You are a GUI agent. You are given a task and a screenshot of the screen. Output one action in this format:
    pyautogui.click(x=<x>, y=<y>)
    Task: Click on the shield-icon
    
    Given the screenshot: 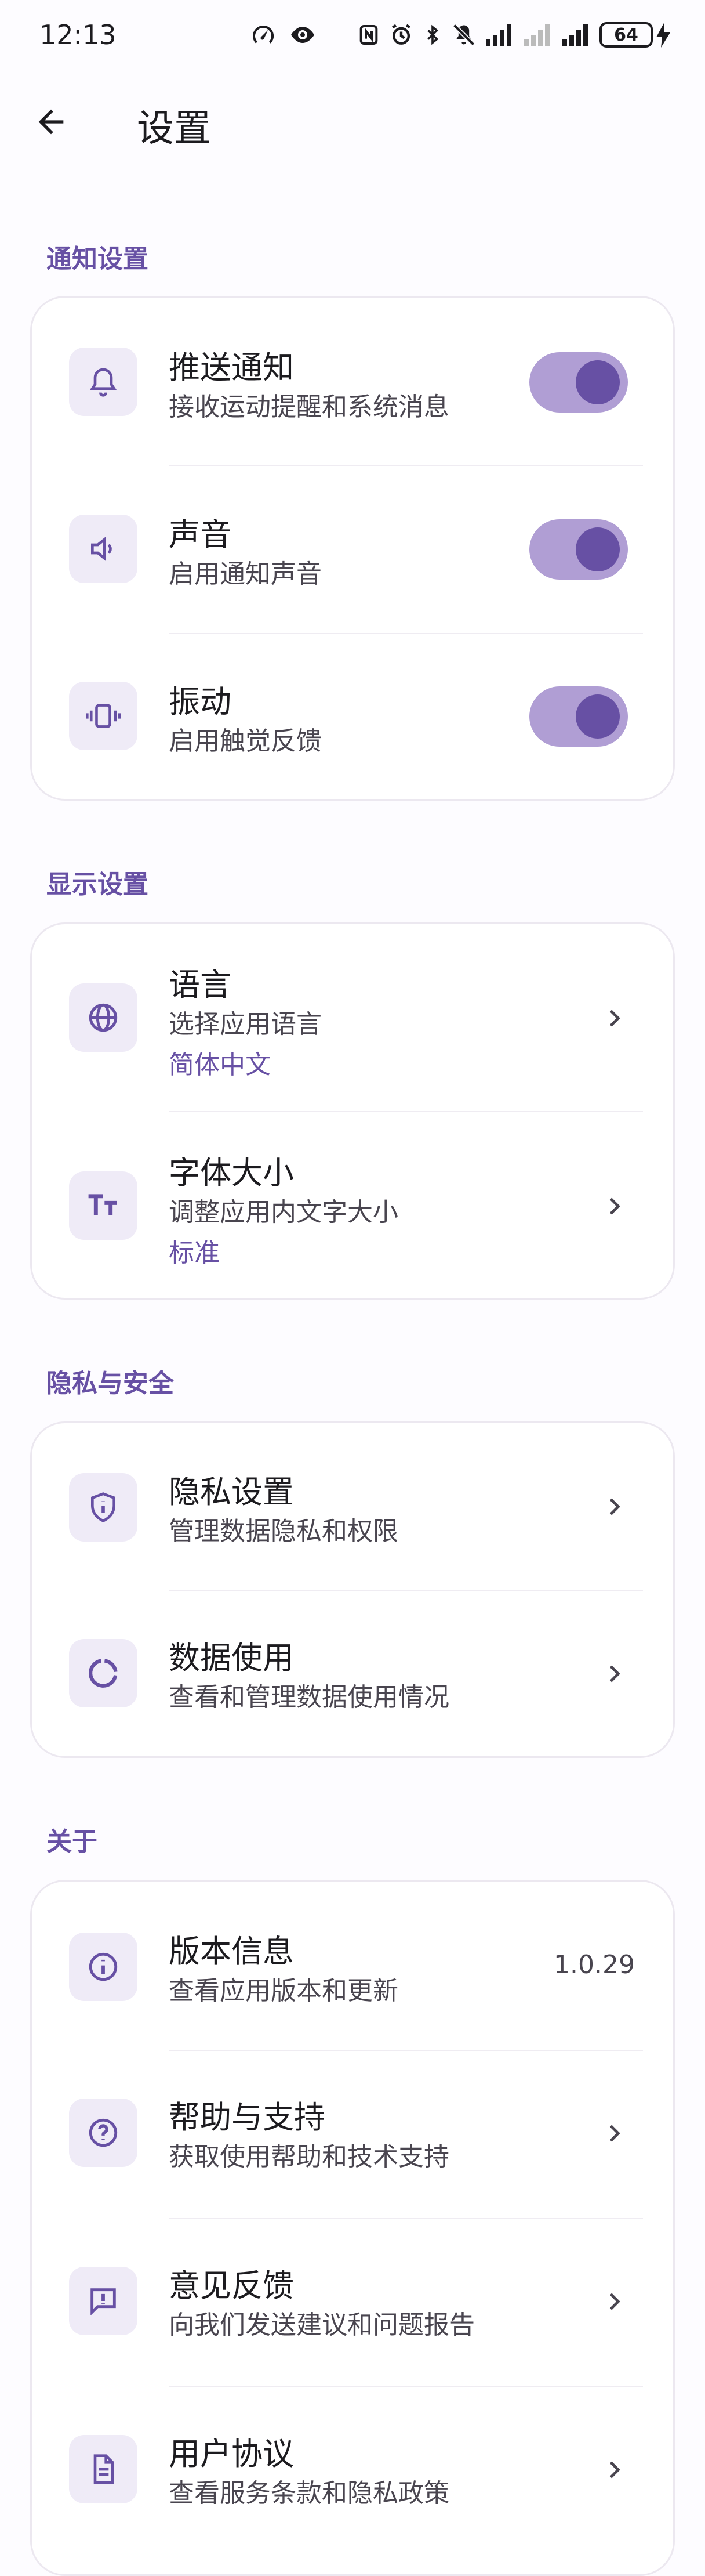 What is the action you would take?
    pyautogui.click(x=103, y=1507)
    